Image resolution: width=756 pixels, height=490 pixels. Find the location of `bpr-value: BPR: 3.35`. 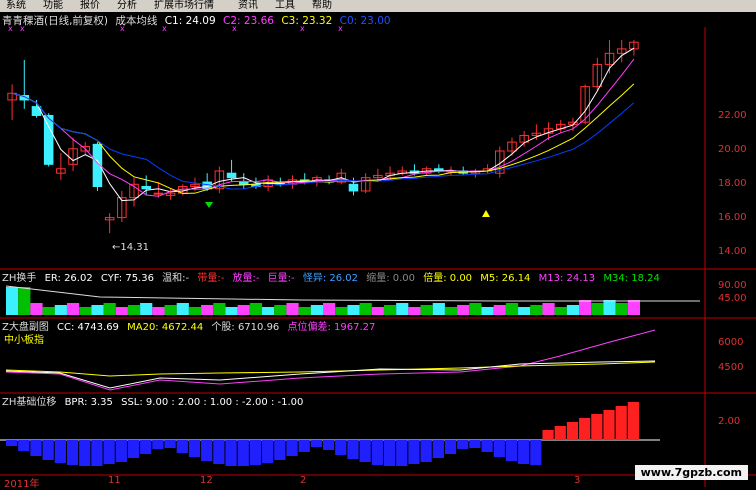

bpr-value: BPR: 3.35 is located at coordinates (88, 402).